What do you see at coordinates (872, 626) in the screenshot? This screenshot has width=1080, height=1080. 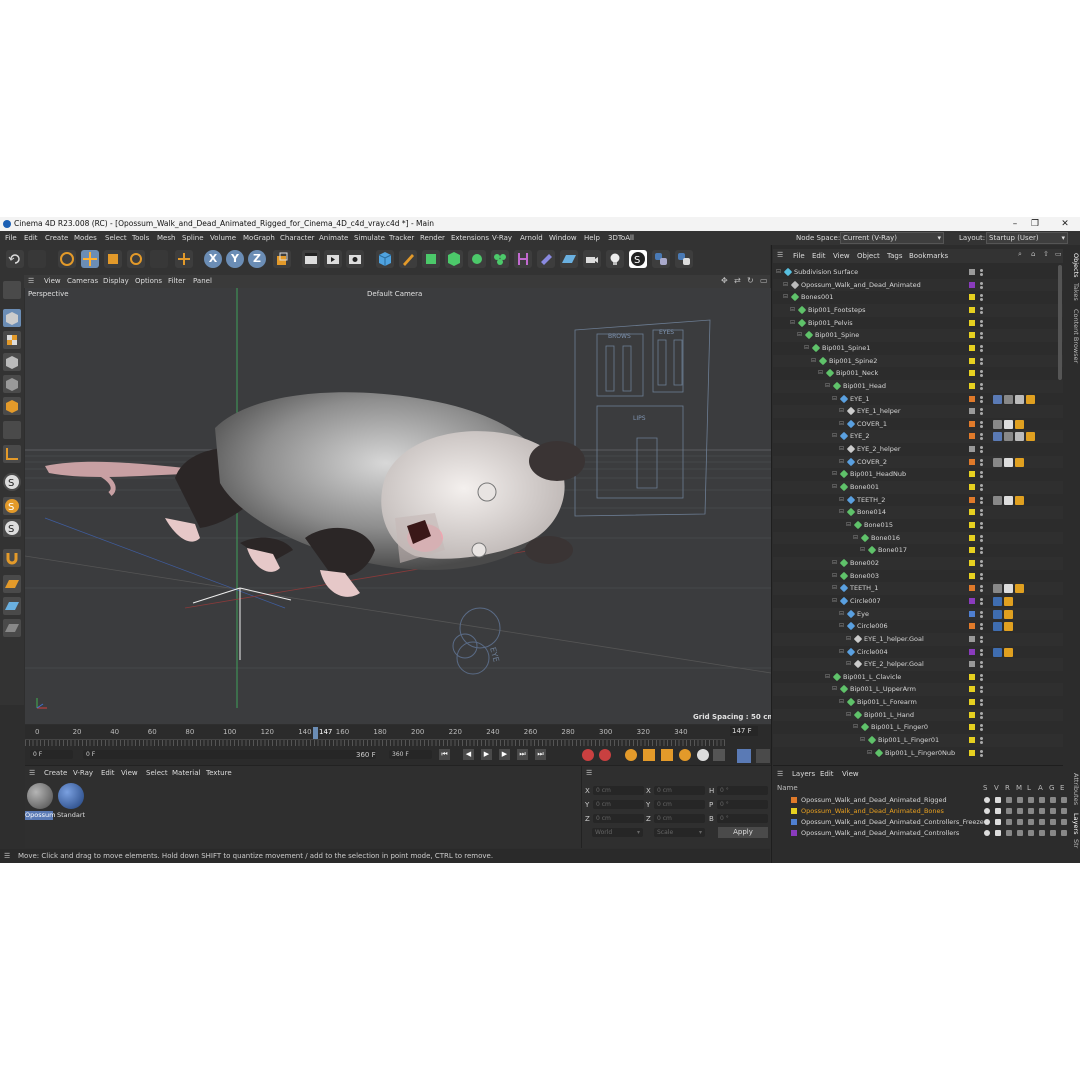 I see `object-name: Circle006` at bounding box center [872, 626].